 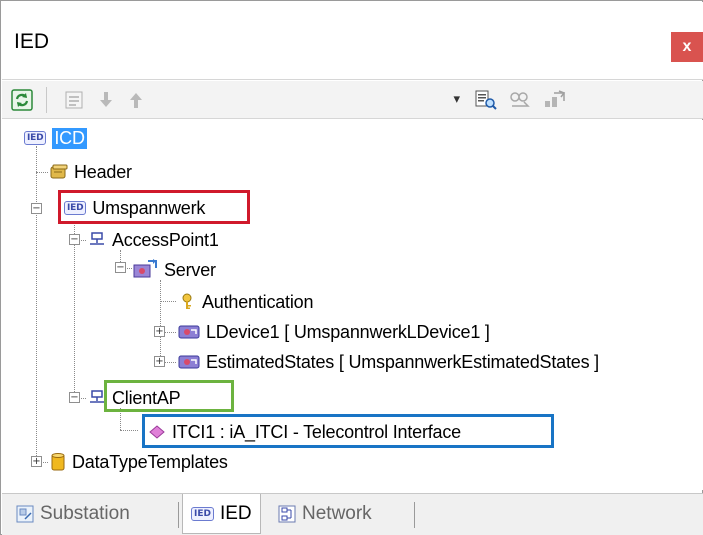 I want to click on properties-button, so click(x=74, y=100).